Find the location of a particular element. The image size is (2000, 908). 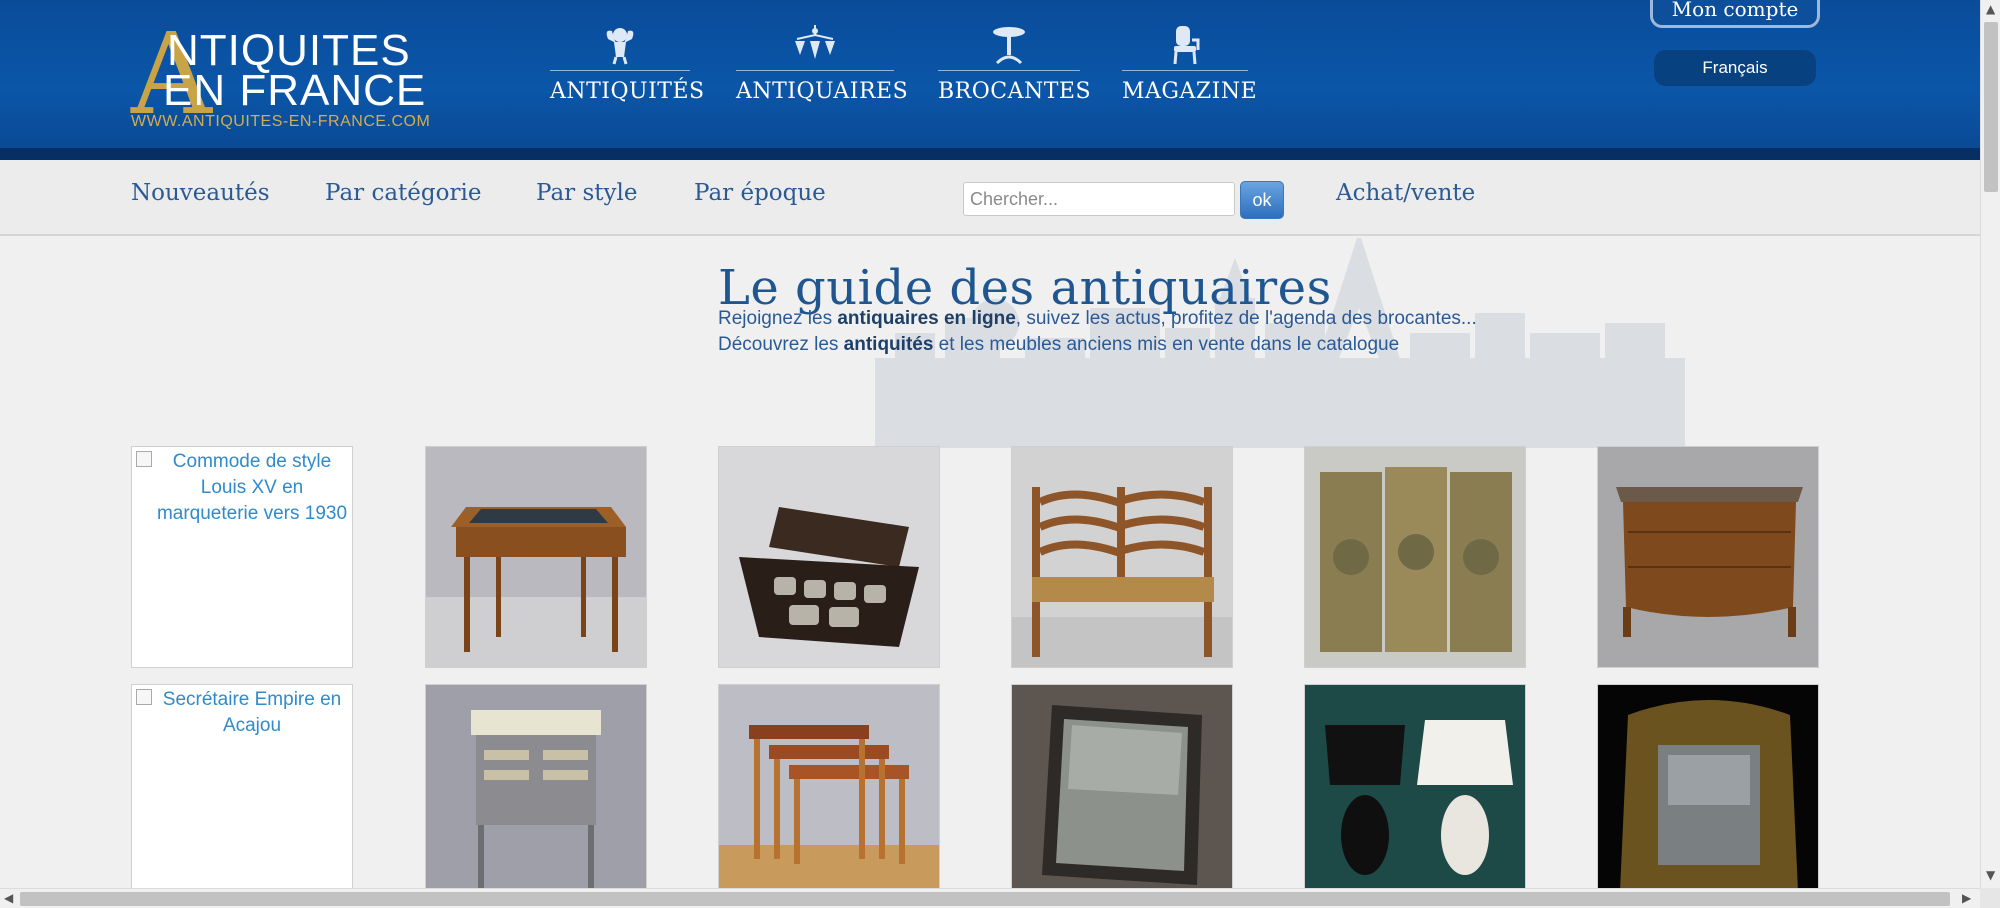

nav-antiquites: ANTIQUITÉS is located at coordinates (627, 65).